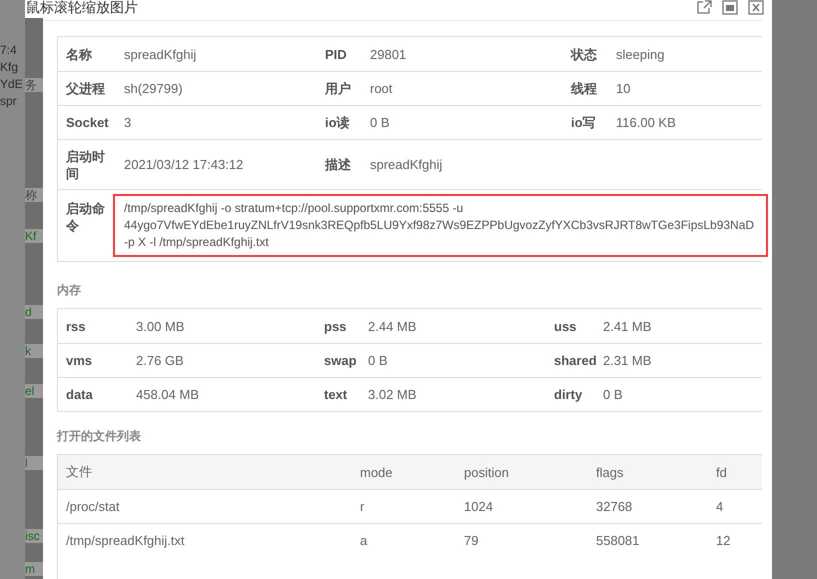  I want to click on background-text: isc, so click(34, 536).